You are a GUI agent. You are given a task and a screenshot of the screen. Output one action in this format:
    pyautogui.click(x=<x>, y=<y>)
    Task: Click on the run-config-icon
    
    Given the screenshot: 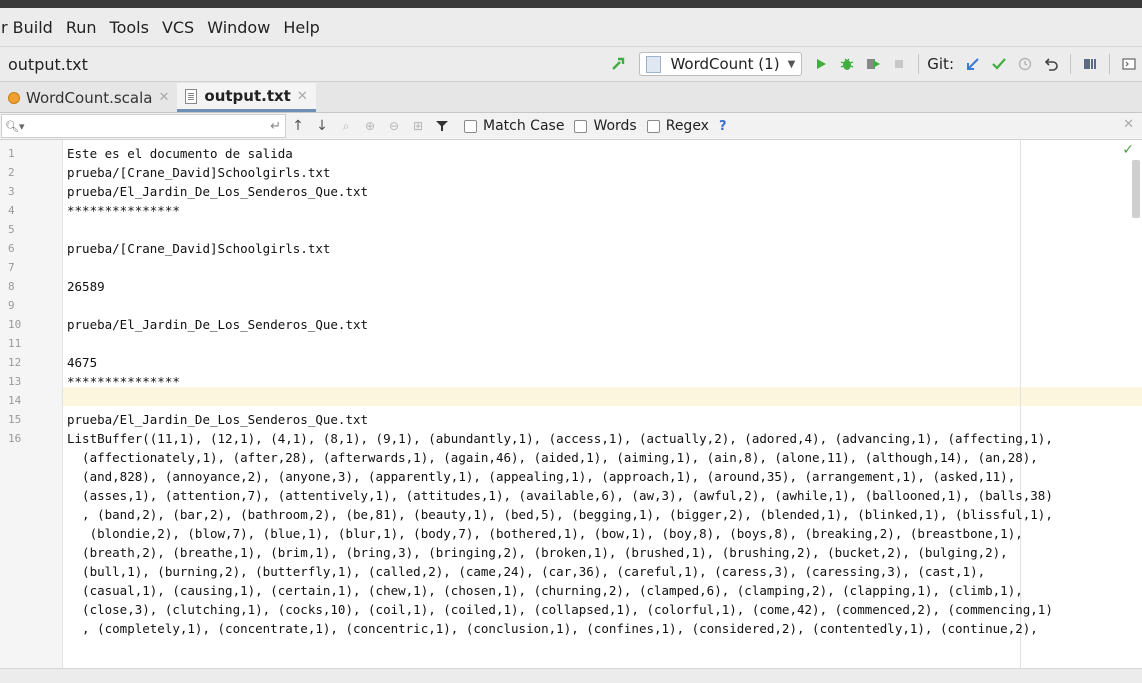 What is the action you would take?
    pyautogui.click(x=654, y=64)
    